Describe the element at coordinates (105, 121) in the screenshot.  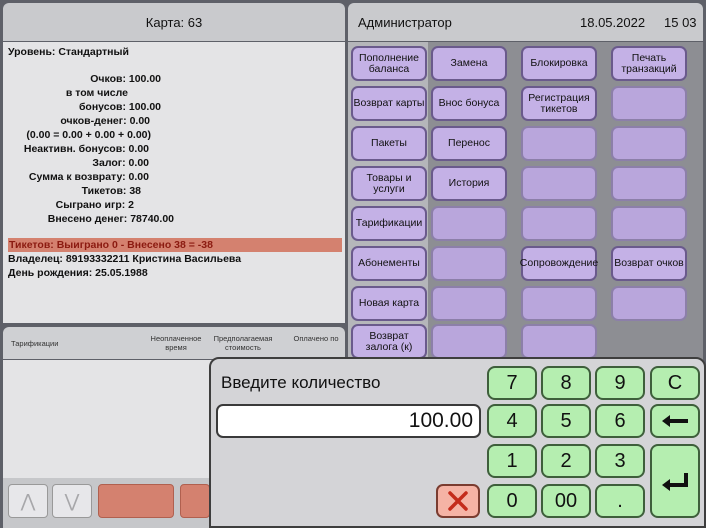
I see `card-stat-line: очков-денег: 0.00` at that location.